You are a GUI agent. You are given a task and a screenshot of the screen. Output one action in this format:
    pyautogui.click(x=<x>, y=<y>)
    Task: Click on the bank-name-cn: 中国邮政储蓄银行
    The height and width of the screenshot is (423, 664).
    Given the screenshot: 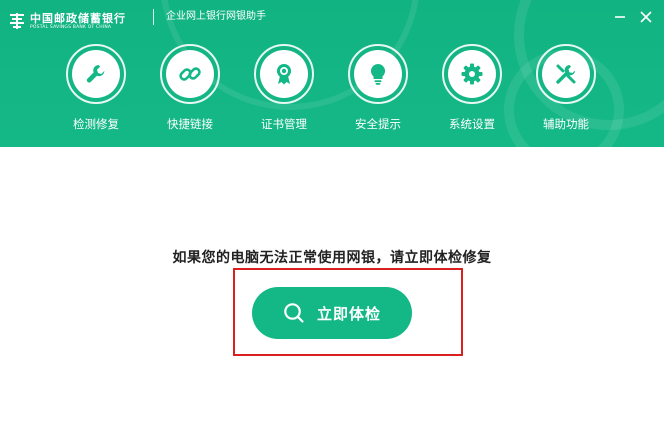 What is the action you would take?
    pyautogui.click(x=78, y=18)
    